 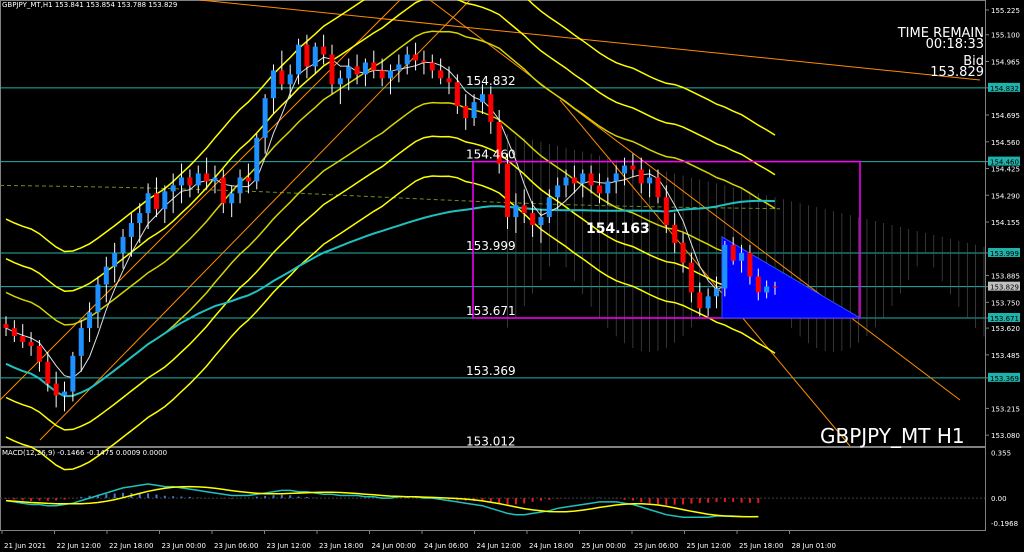 I want to click on level-label: 153.999, so click(x=491, y=246).